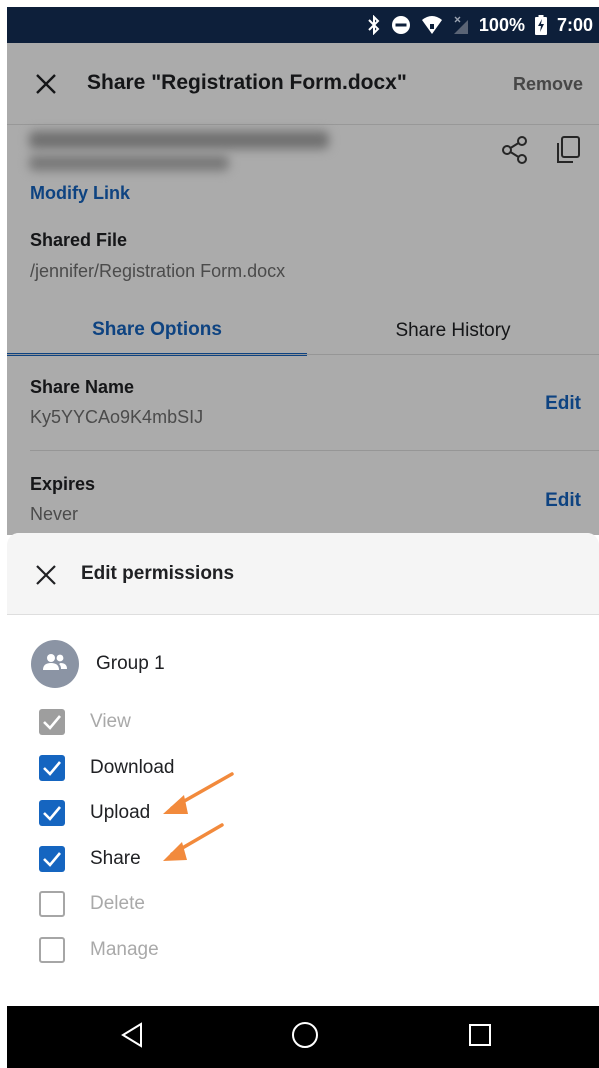  I want to click on permission-manage: Manage, so click(189, 950).